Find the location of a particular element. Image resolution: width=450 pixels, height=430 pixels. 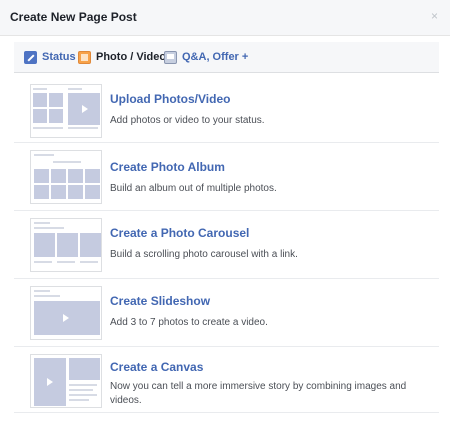

tab-qa-offer: Q&A, Offer + is located at coordinates (206, 57).